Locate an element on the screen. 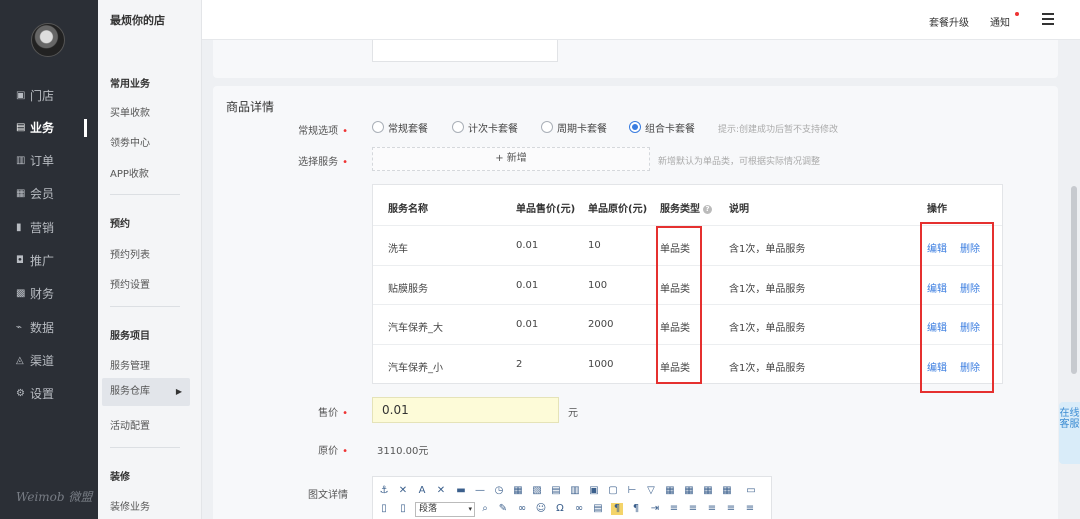 The image size is (1080, 519). nav-item-members: ▦ 会员 is located at coordinates (35, 194).